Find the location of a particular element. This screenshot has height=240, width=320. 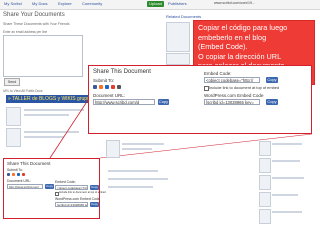

embed-code-input: <object codebase="http is located at coordinates (71, 187).